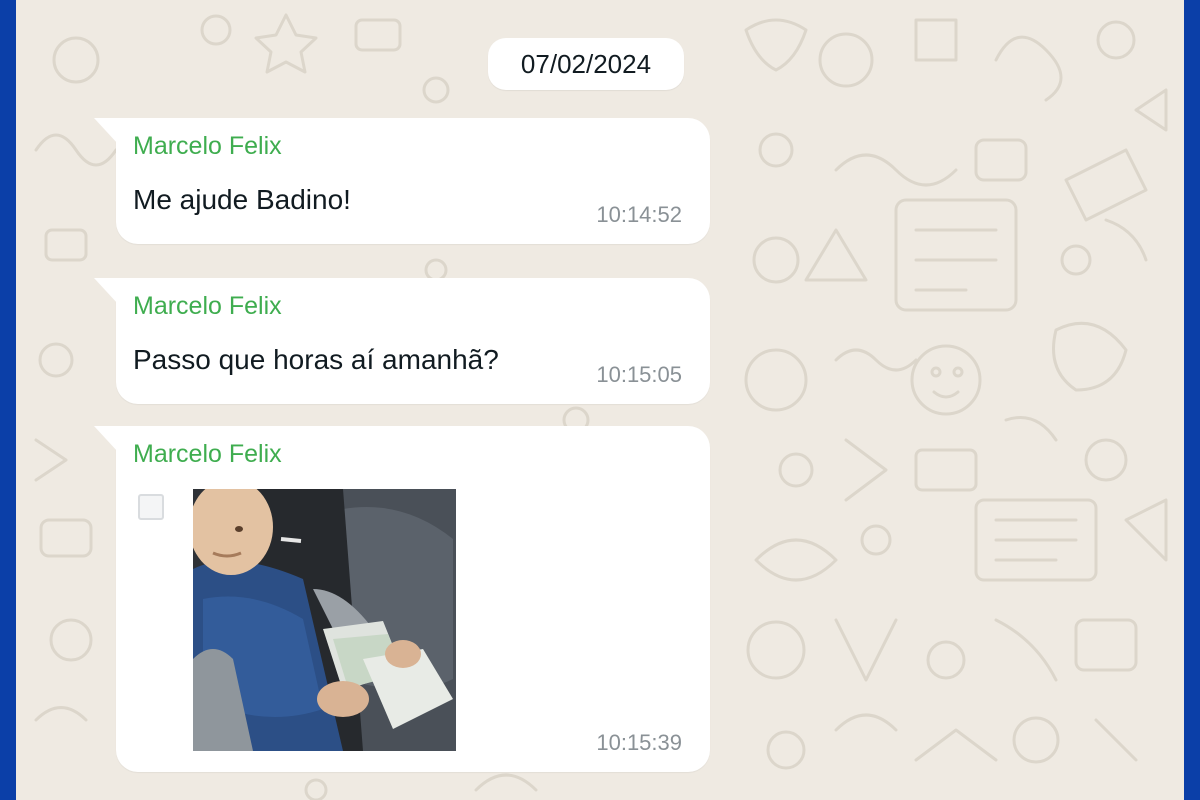  Describe the element at coordinates (639, 374) in the screenshot. I see `message-timestamp: 10:15:05` at that location.